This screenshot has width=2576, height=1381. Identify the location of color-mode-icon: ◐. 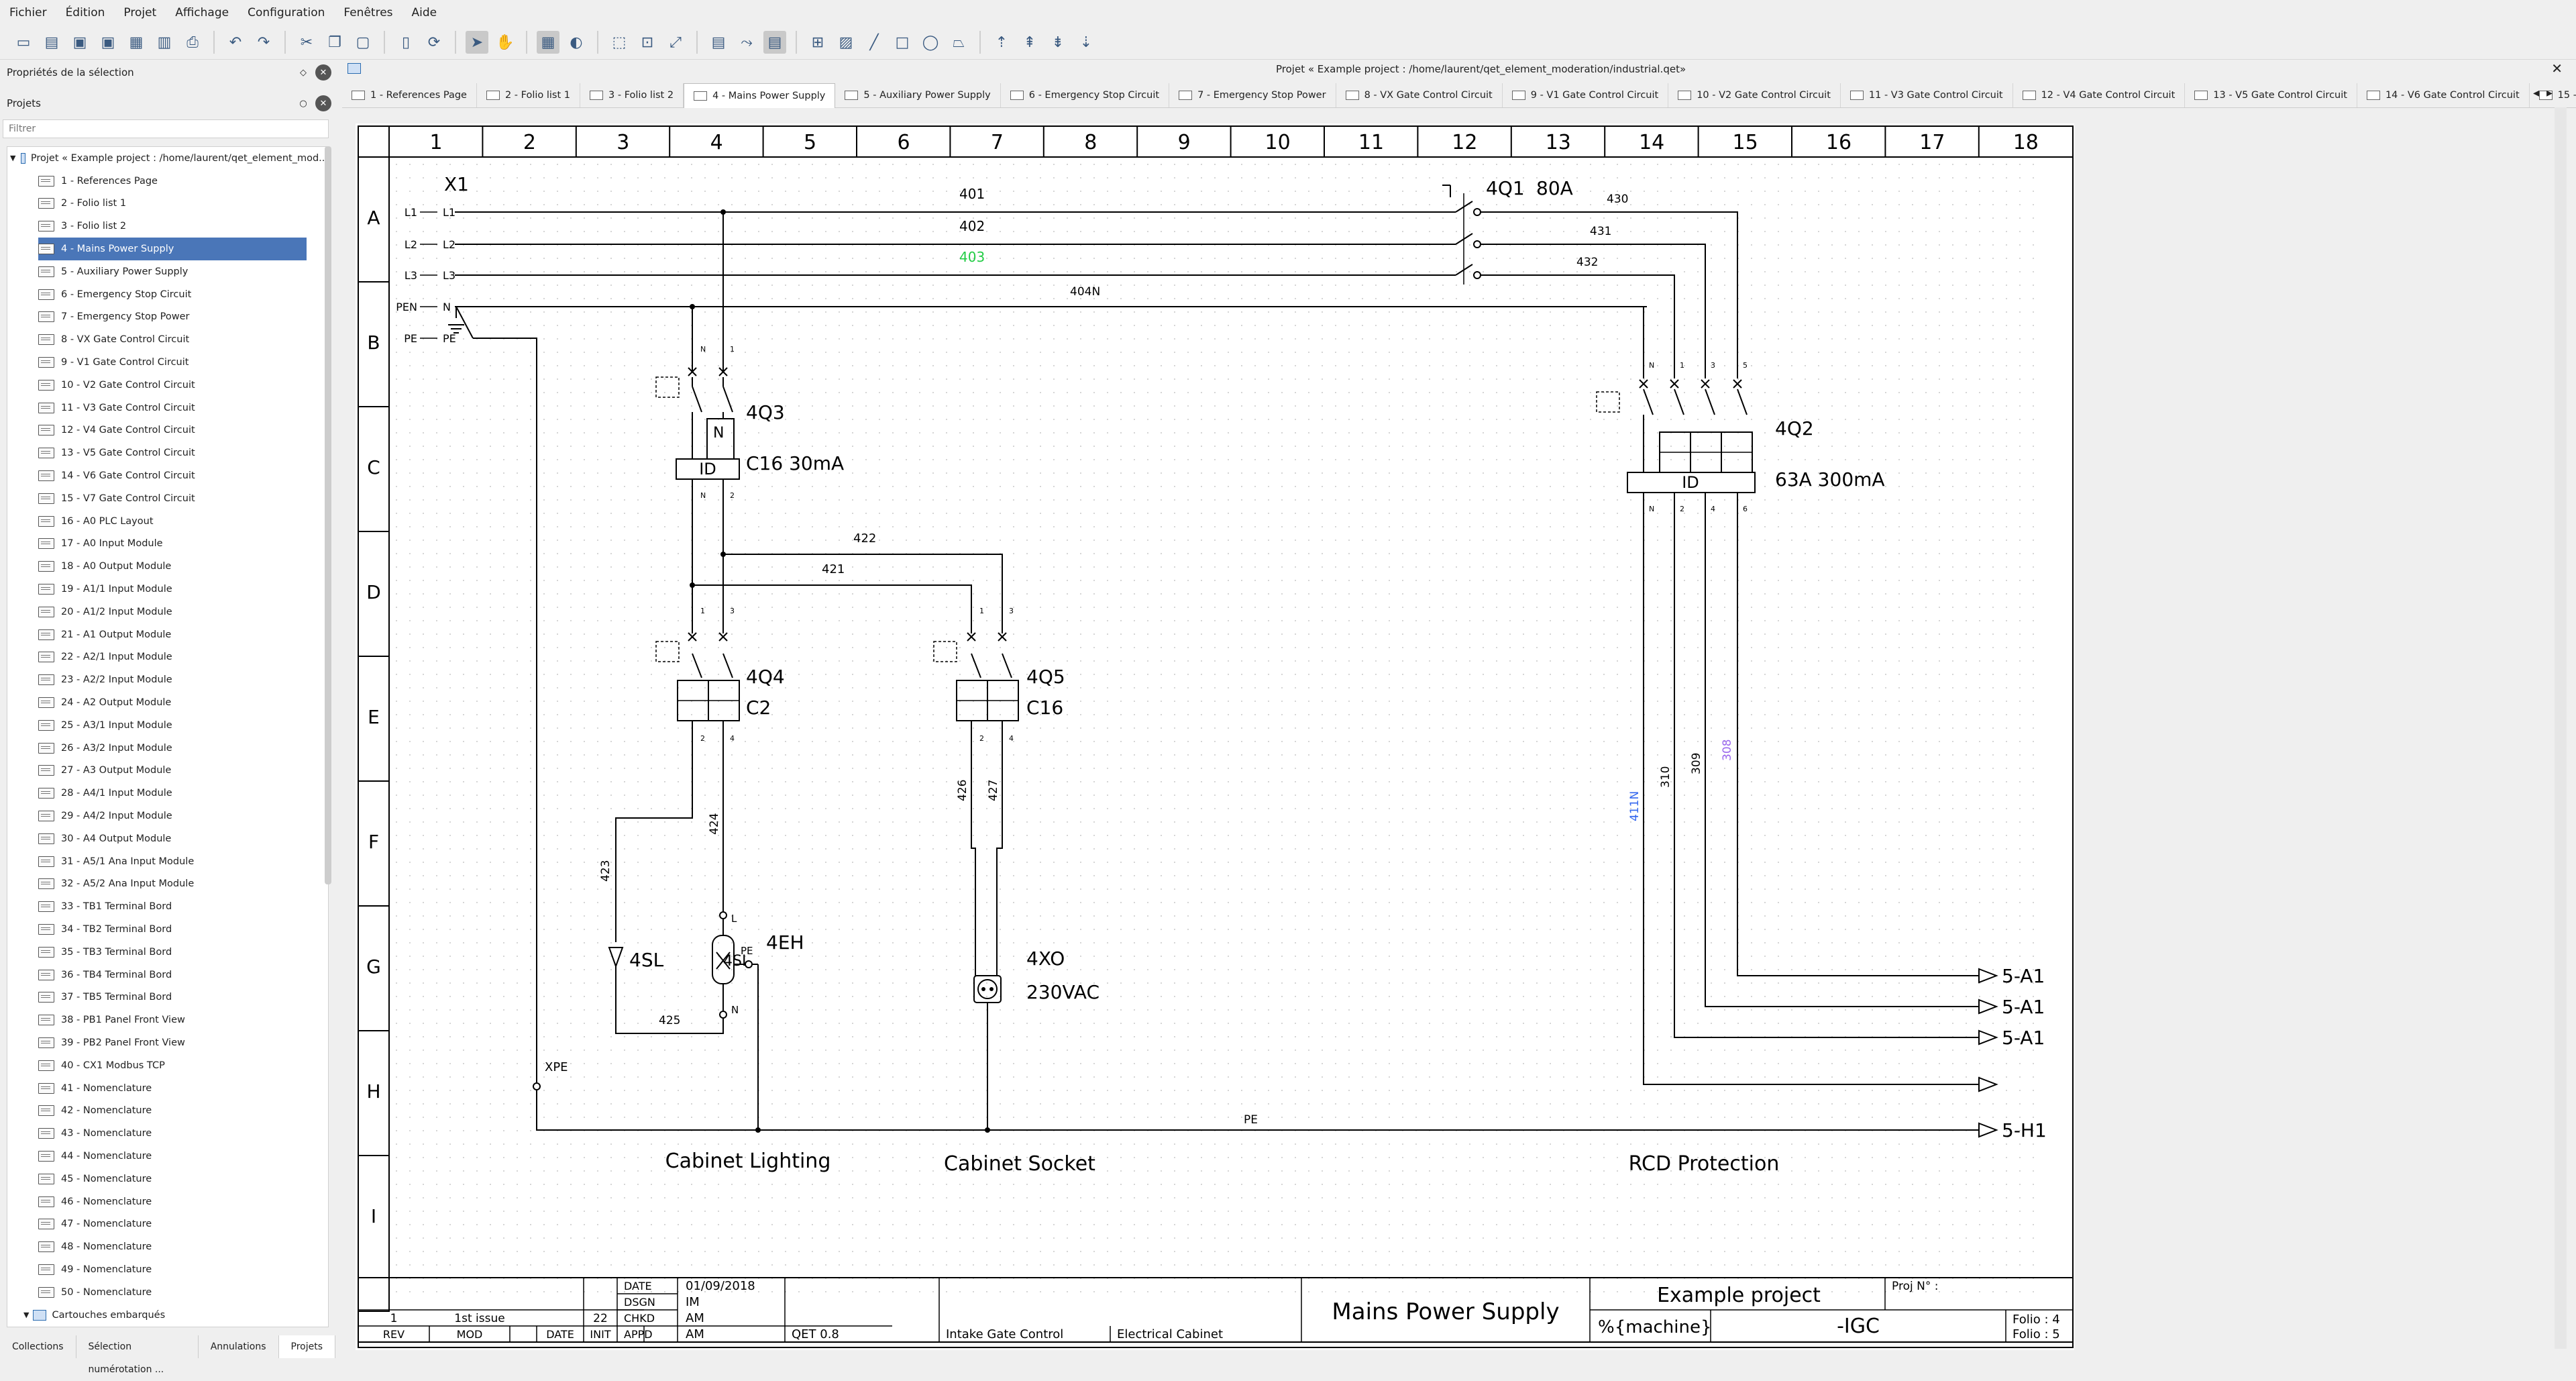
(576, 42).